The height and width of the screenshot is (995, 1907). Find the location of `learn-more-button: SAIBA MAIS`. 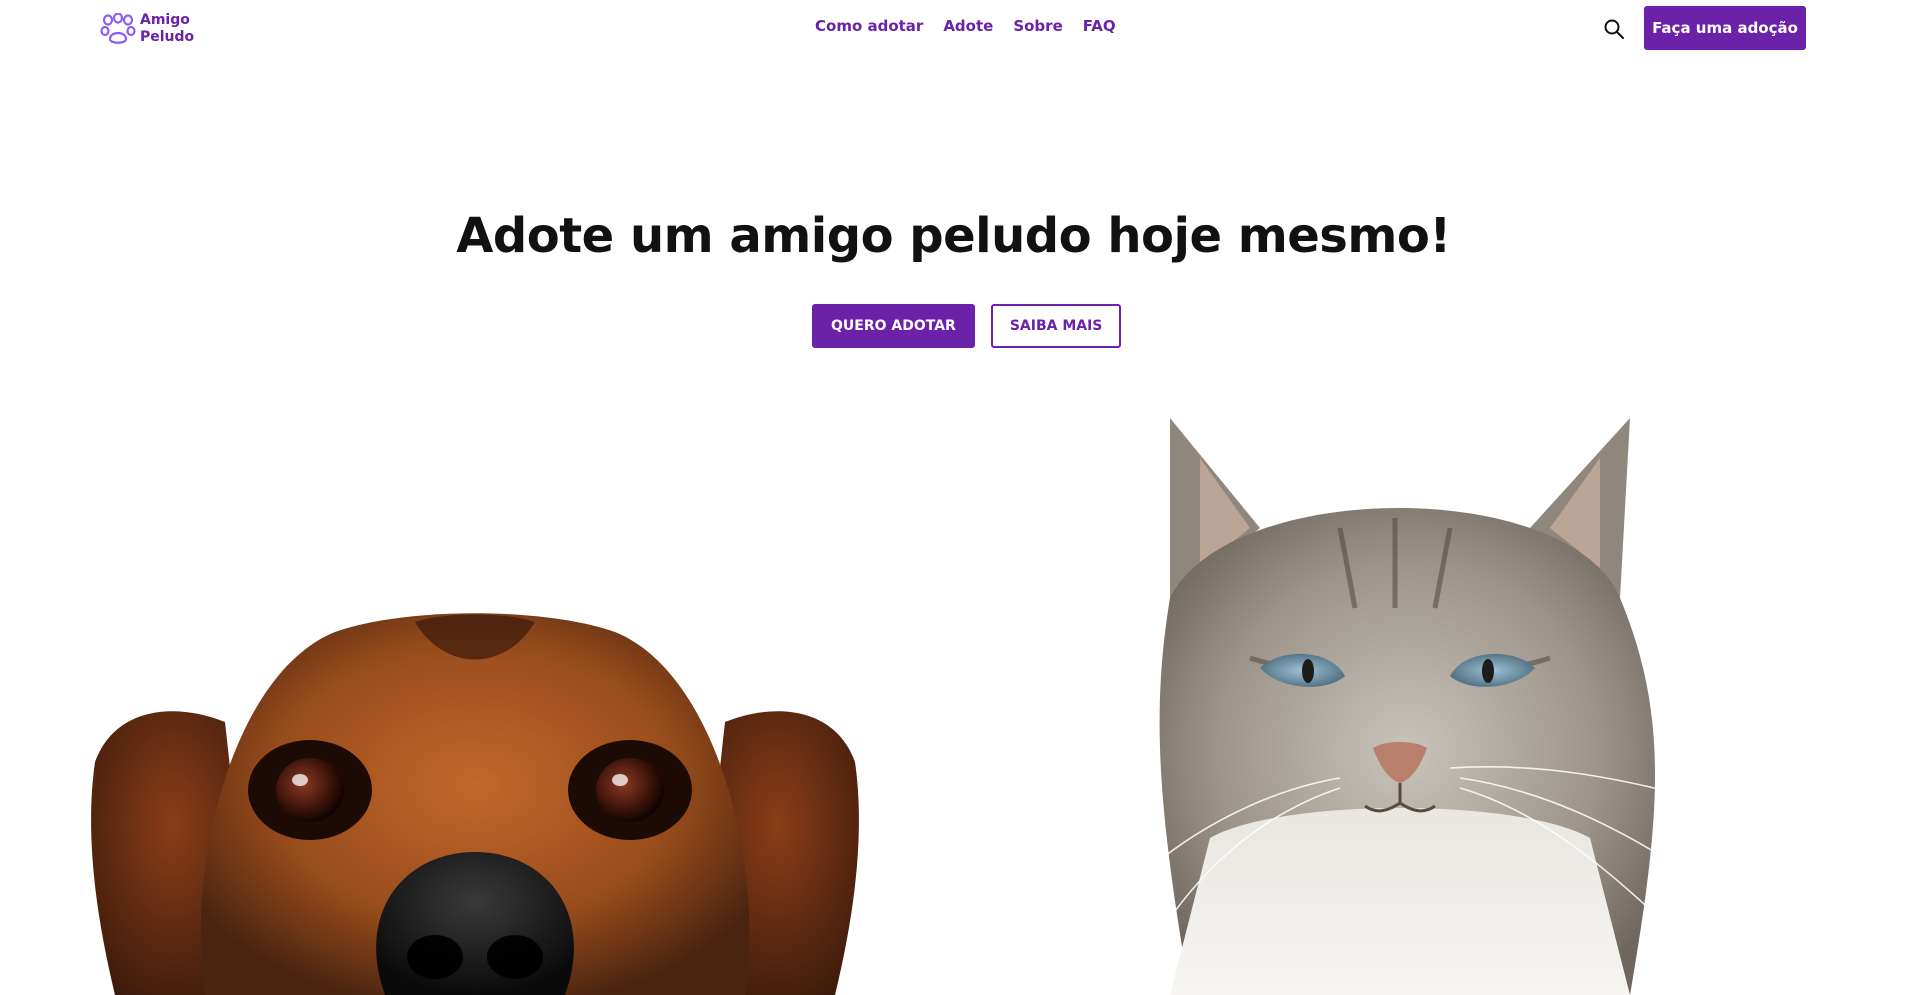

learn-more-button: SAIBA MAIS is located at coordinates (1056, 326).